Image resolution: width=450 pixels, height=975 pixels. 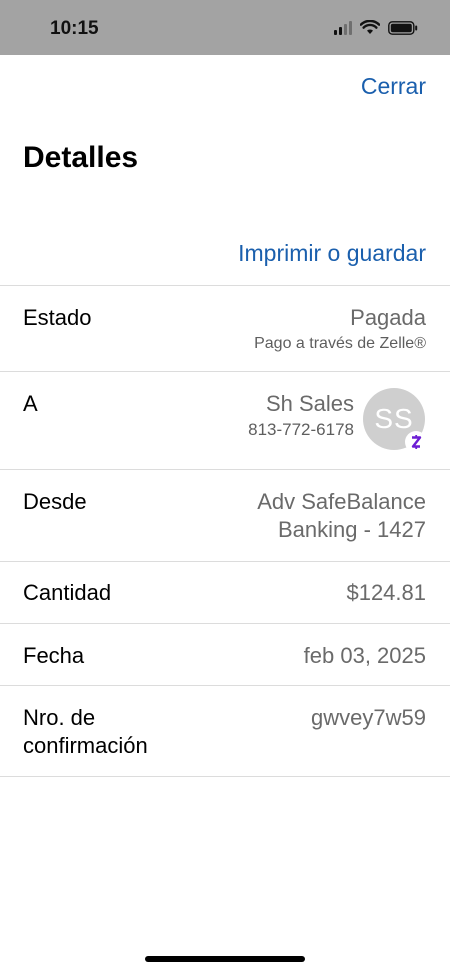 What do you see at coordinates (364, 655) in the screenshot?
I see `date-value: feb 03, 2025` at bounding box center [364, 655].